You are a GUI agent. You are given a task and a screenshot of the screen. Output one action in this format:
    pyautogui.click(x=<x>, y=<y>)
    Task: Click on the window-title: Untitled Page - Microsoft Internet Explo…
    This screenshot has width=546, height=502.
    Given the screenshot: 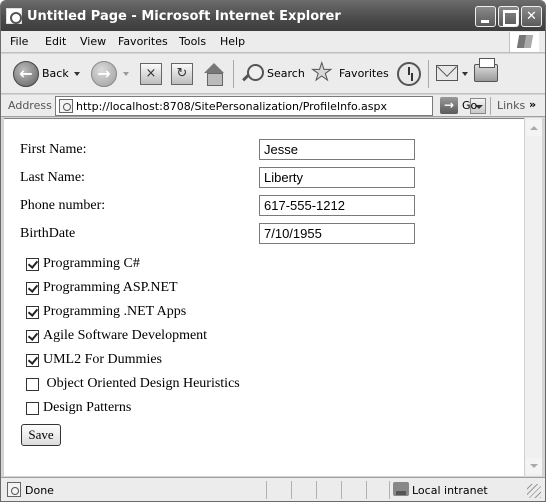 What is the action you would take?
    pyautogui.click(x=184, y=16)
    